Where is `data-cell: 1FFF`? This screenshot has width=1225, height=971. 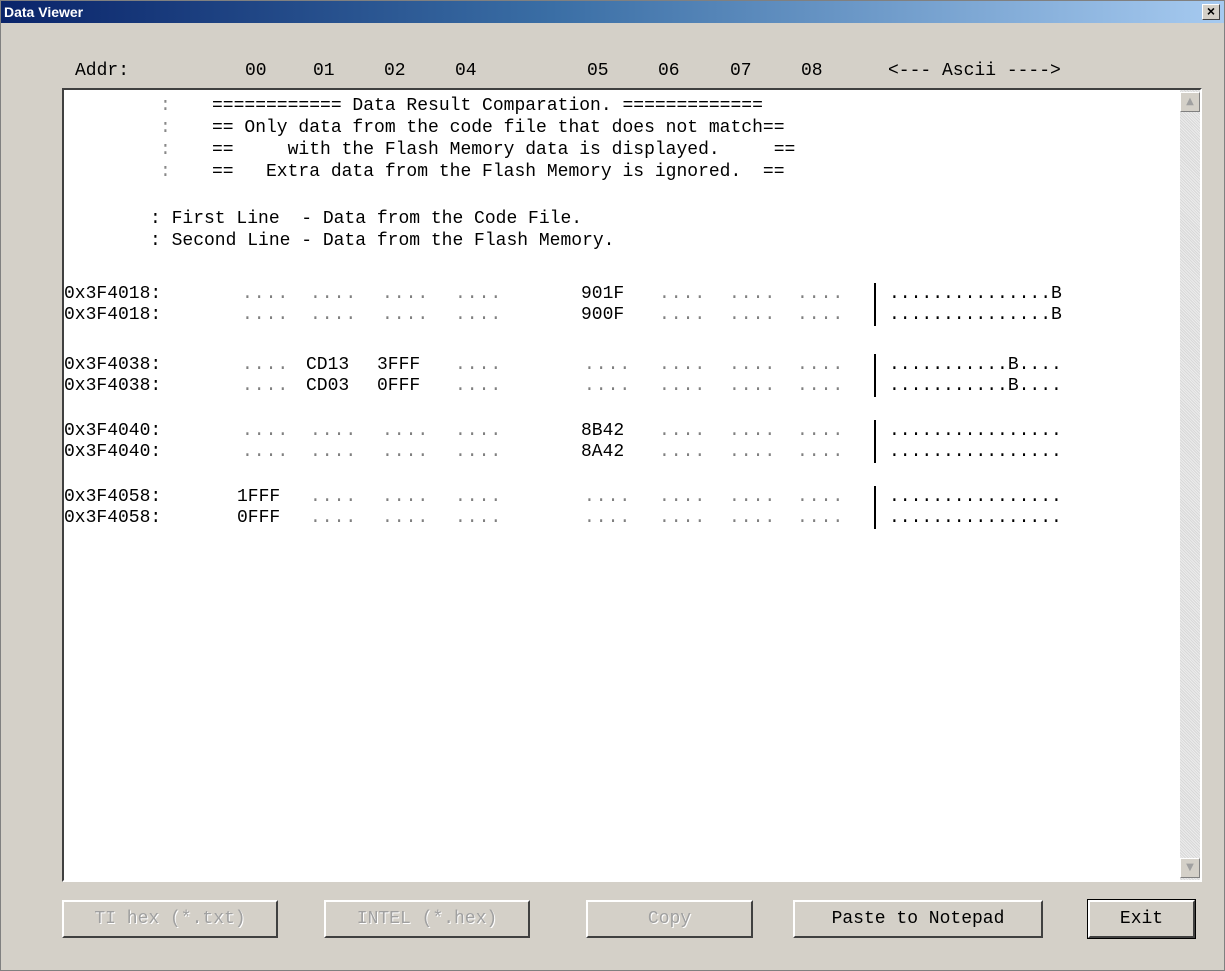 data-cell: 1FFF is located at coordinates (259, 497).